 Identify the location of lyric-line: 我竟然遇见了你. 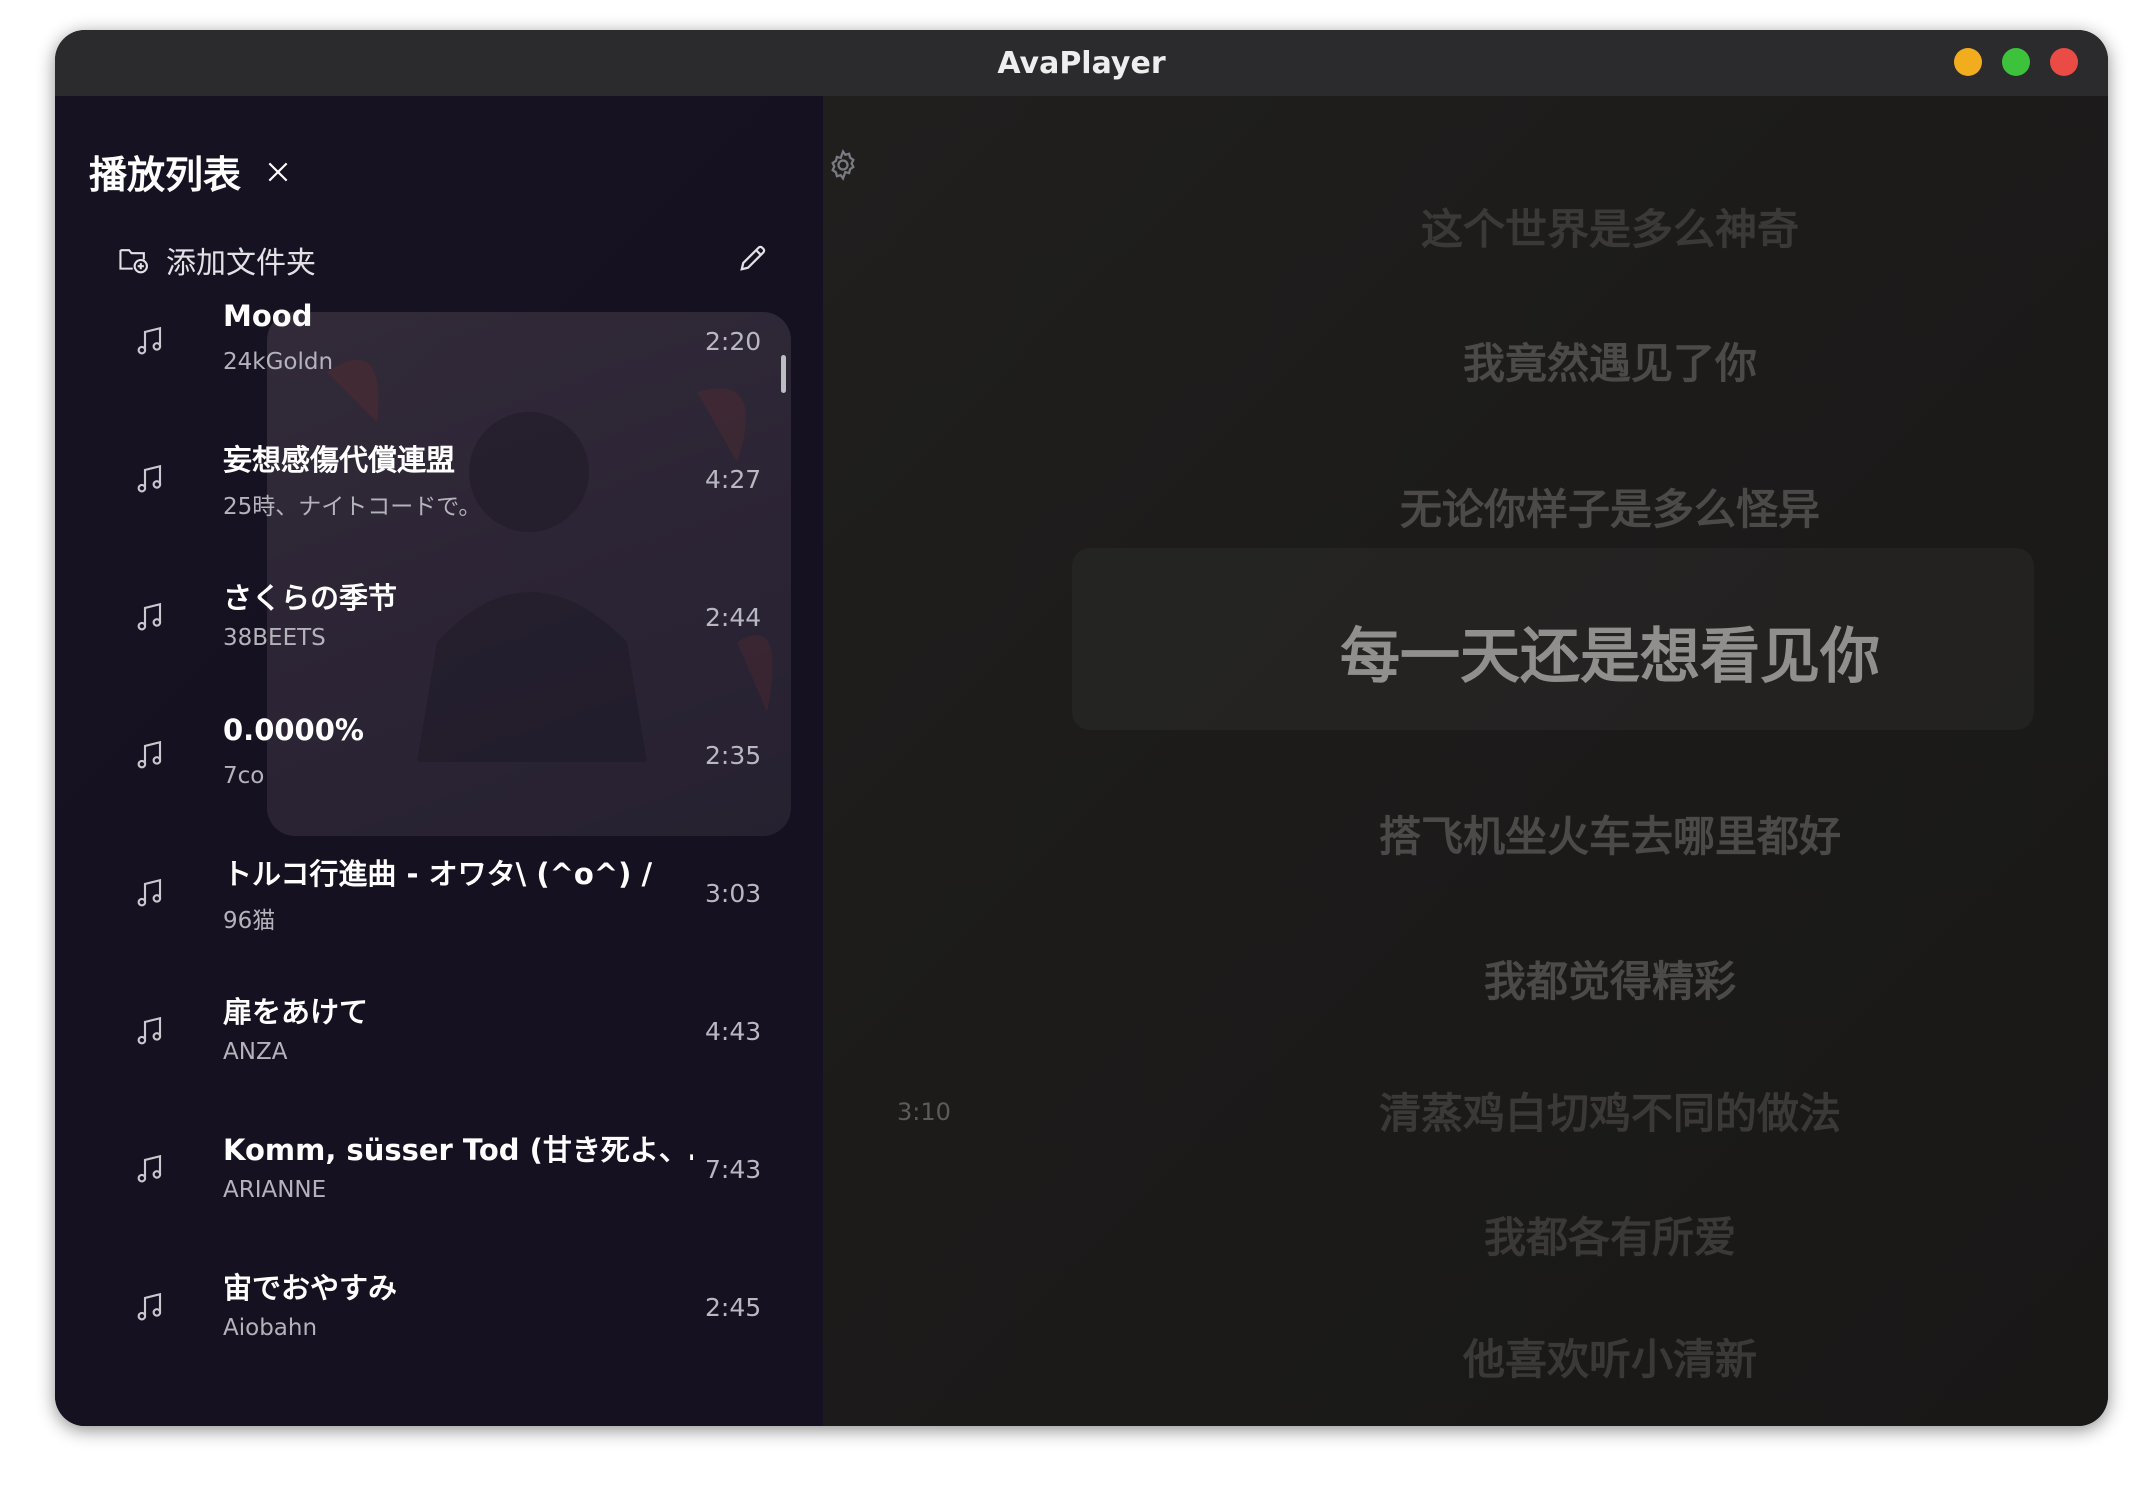
(1559, 360).